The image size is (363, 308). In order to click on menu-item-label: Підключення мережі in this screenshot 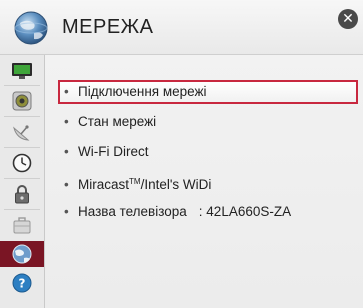, I will do `click(142, 91)`.